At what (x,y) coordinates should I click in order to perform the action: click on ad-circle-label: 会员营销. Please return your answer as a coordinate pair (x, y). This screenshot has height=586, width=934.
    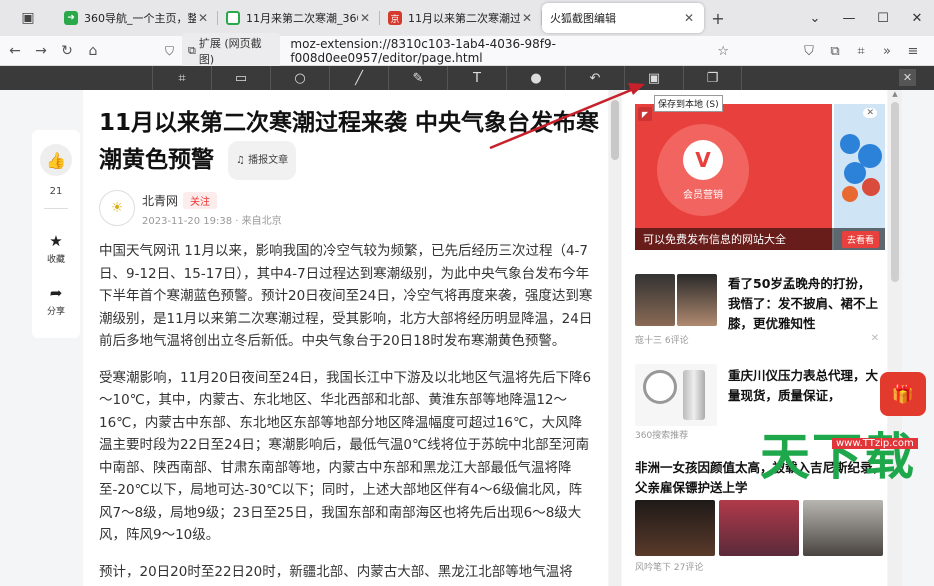
    Looking at the image, I should click on (703, 195).